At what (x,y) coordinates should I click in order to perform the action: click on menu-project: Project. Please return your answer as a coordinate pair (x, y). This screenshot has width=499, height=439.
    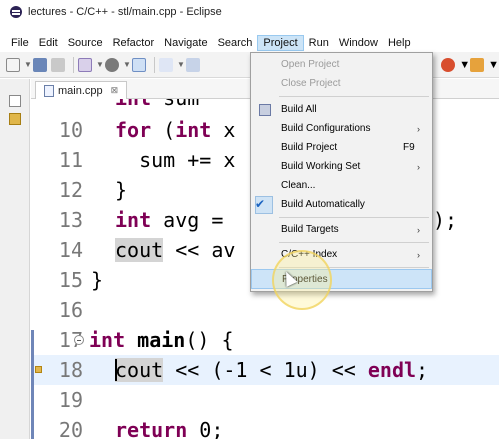
    Looking at the image, I should click on (280, 43).